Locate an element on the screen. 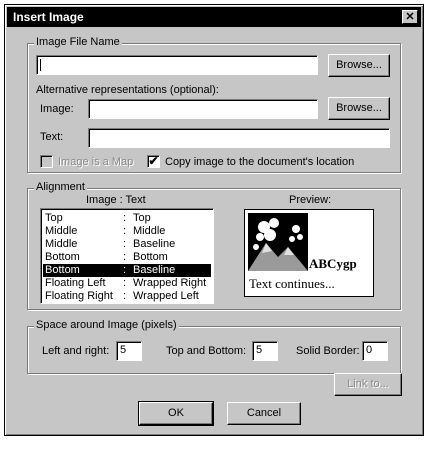 The height and width of the screenshot is (449, 445). alignment-option: Top is located at coordinates (127, 218).